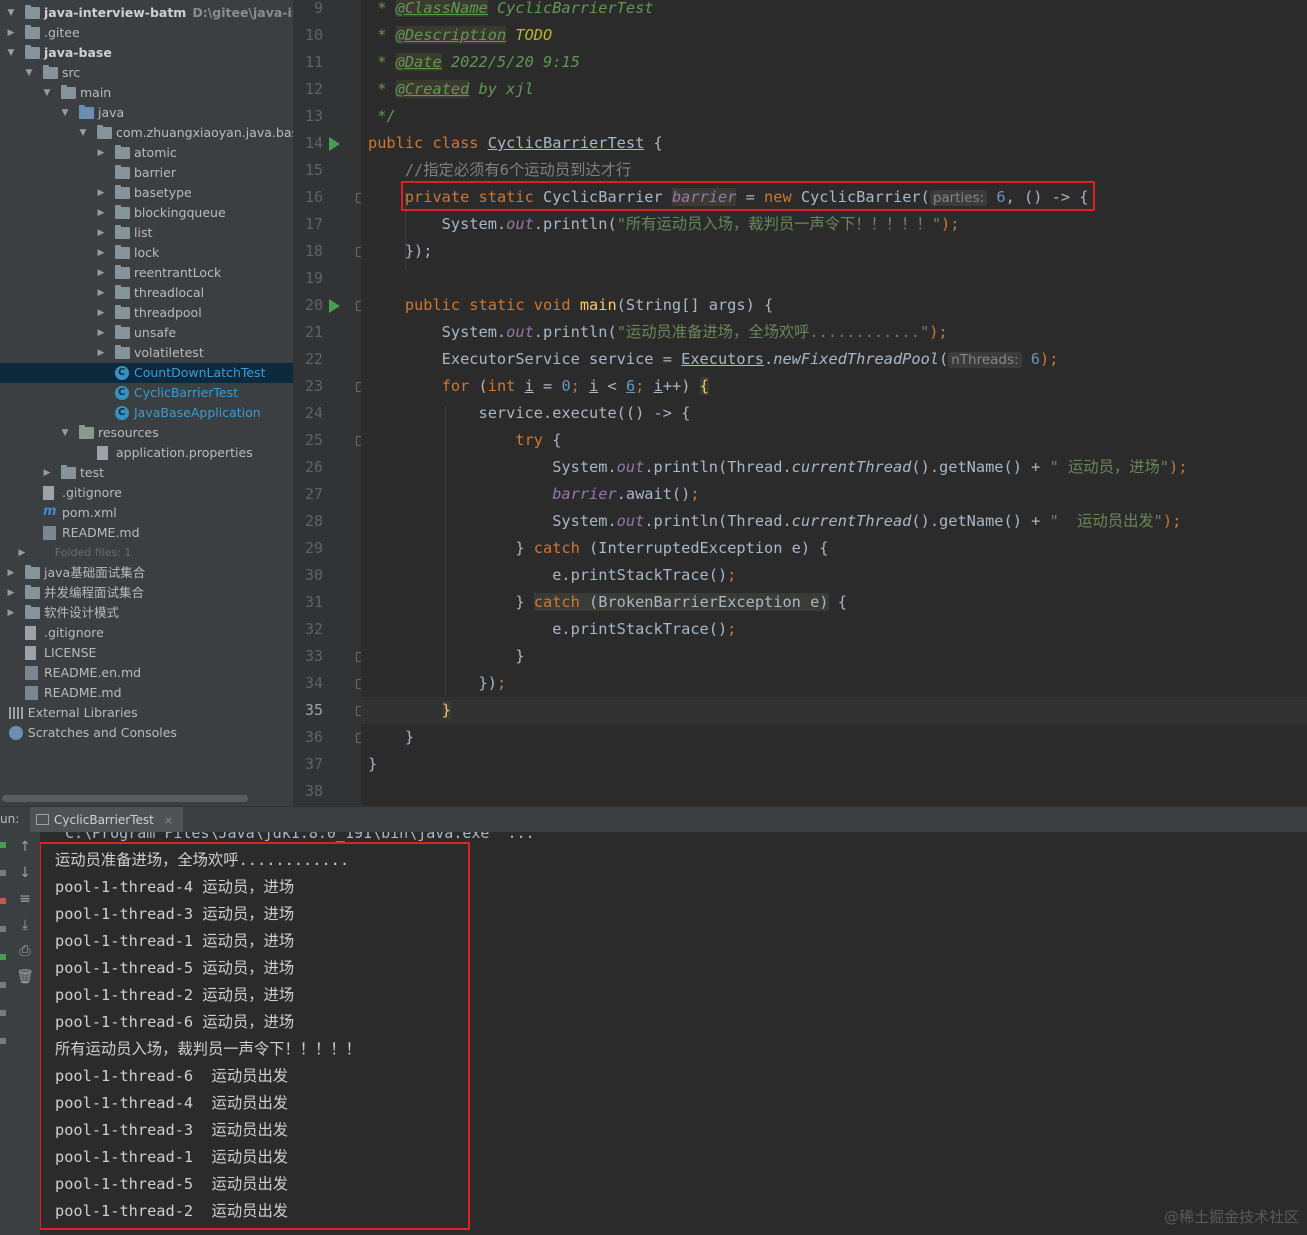  What do you see at coordinates (146, 513) in the screenshot?
I see `tree-item: m pom.xml` at bounding box center [146, 513].